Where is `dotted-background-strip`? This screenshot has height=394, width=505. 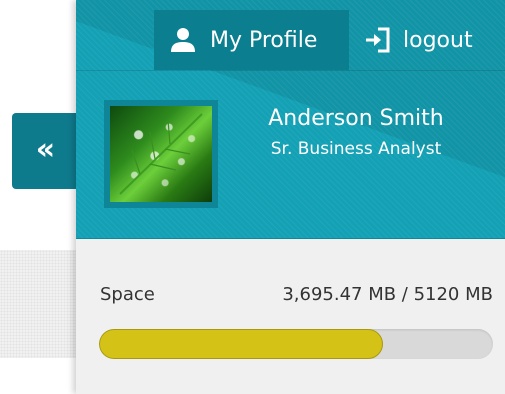
dotted-background-strip is located at coordinates (38, 304).